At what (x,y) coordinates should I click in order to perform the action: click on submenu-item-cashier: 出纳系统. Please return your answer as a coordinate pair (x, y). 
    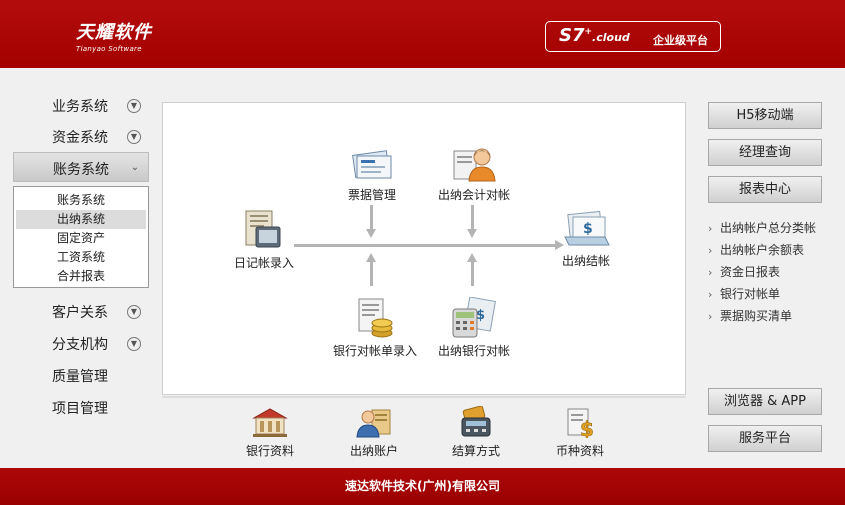
    Looking at the image, I should click on (81, 219).